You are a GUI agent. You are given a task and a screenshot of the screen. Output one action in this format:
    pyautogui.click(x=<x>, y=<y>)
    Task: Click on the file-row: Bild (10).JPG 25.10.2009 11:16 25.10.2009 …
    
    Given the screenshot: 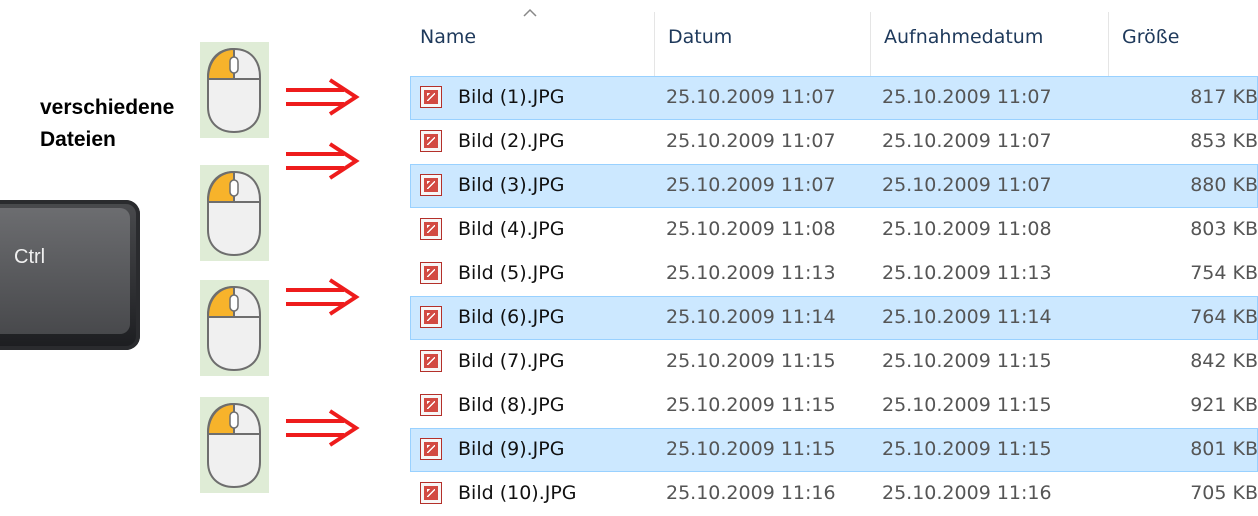 What is the action you would take?
    pyautogui.click(x=834, y=494)
    